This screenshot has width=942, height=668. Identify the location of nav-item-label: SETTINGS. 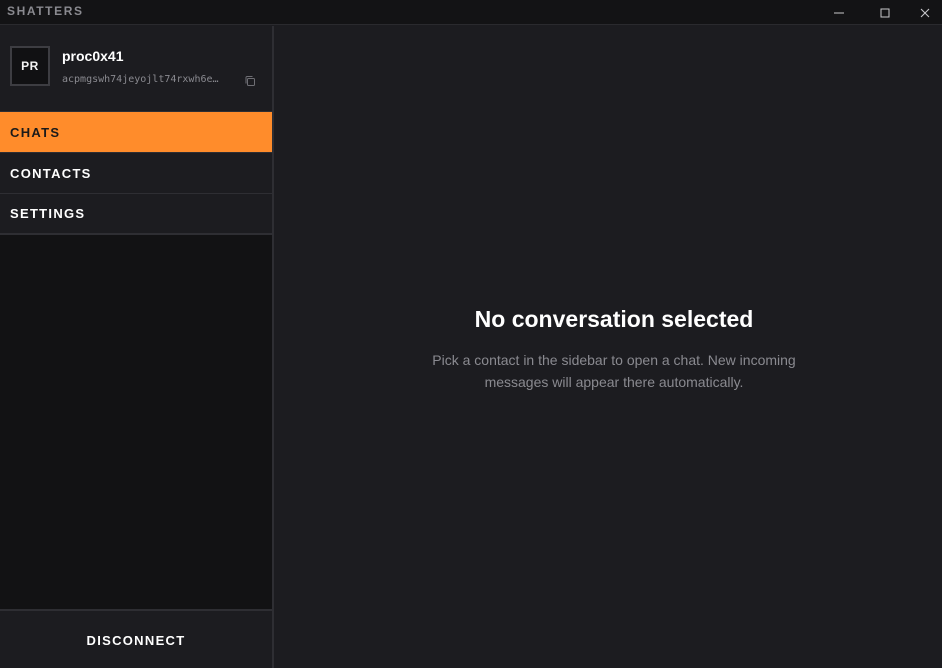
(48, 213).